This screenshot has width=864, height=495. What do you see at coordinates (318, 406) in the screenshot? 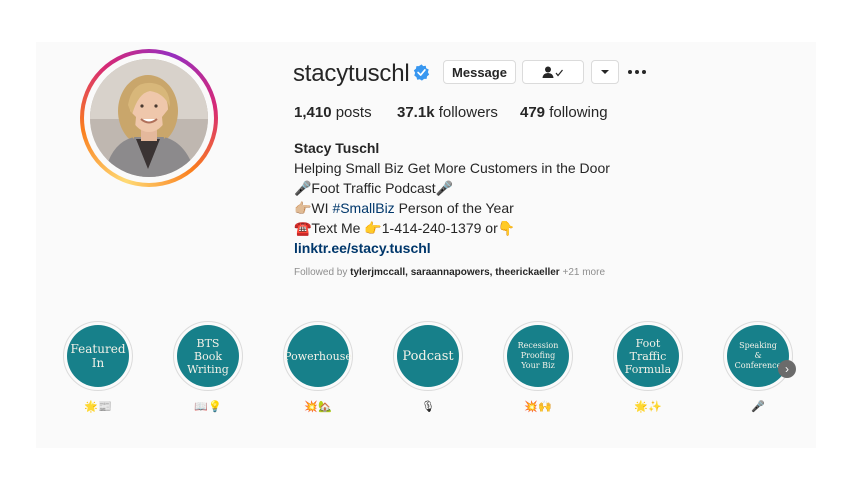
I see `highlight-label: 💥🏡` at bounding box center [318, 406].